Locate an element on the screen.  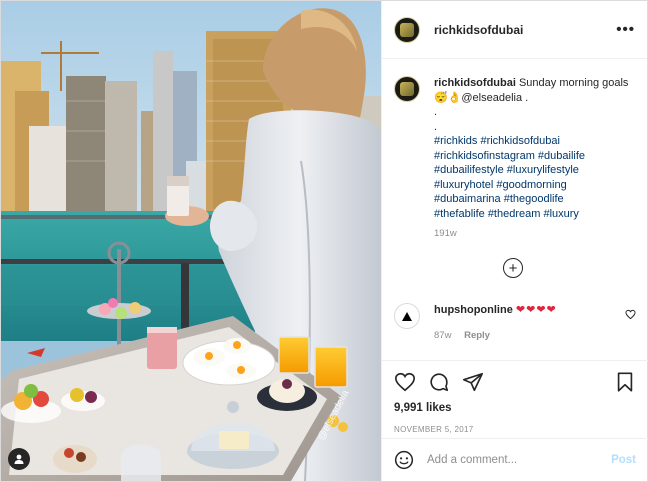
hashtag-line: #dubailifestyle #luxurylifestyle is located at coordinates (534, 170).